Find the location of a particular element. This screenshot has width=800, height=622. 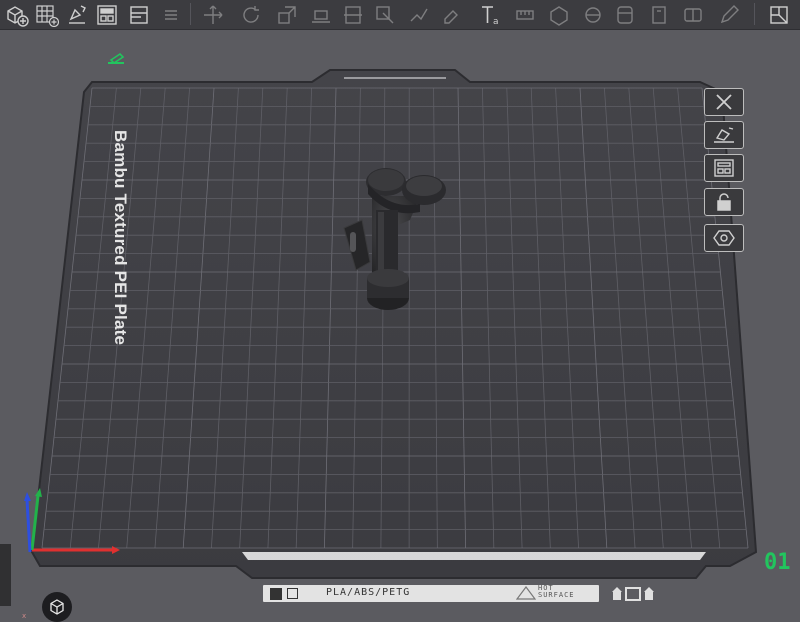

arrange-plate-button is located at coordinates (724, 168).